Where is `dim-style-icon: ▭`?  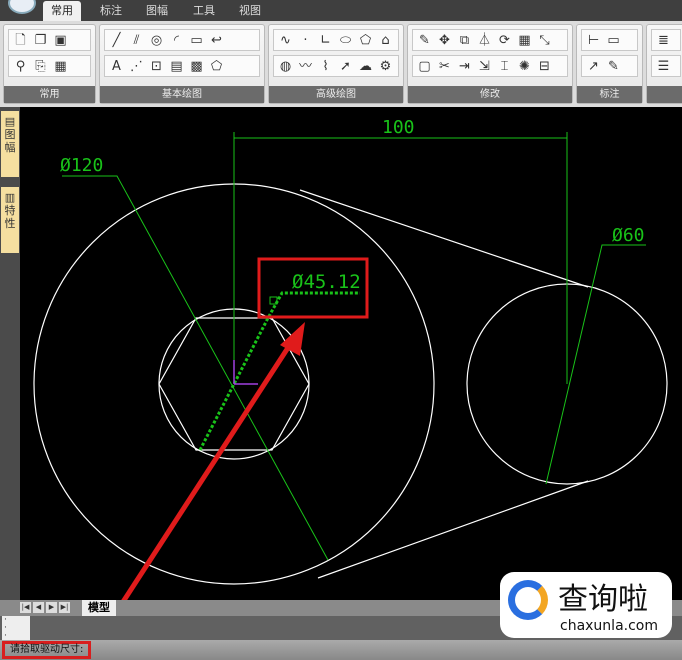 dim-style-icon: ▭ is located at coordinates (613, 40).